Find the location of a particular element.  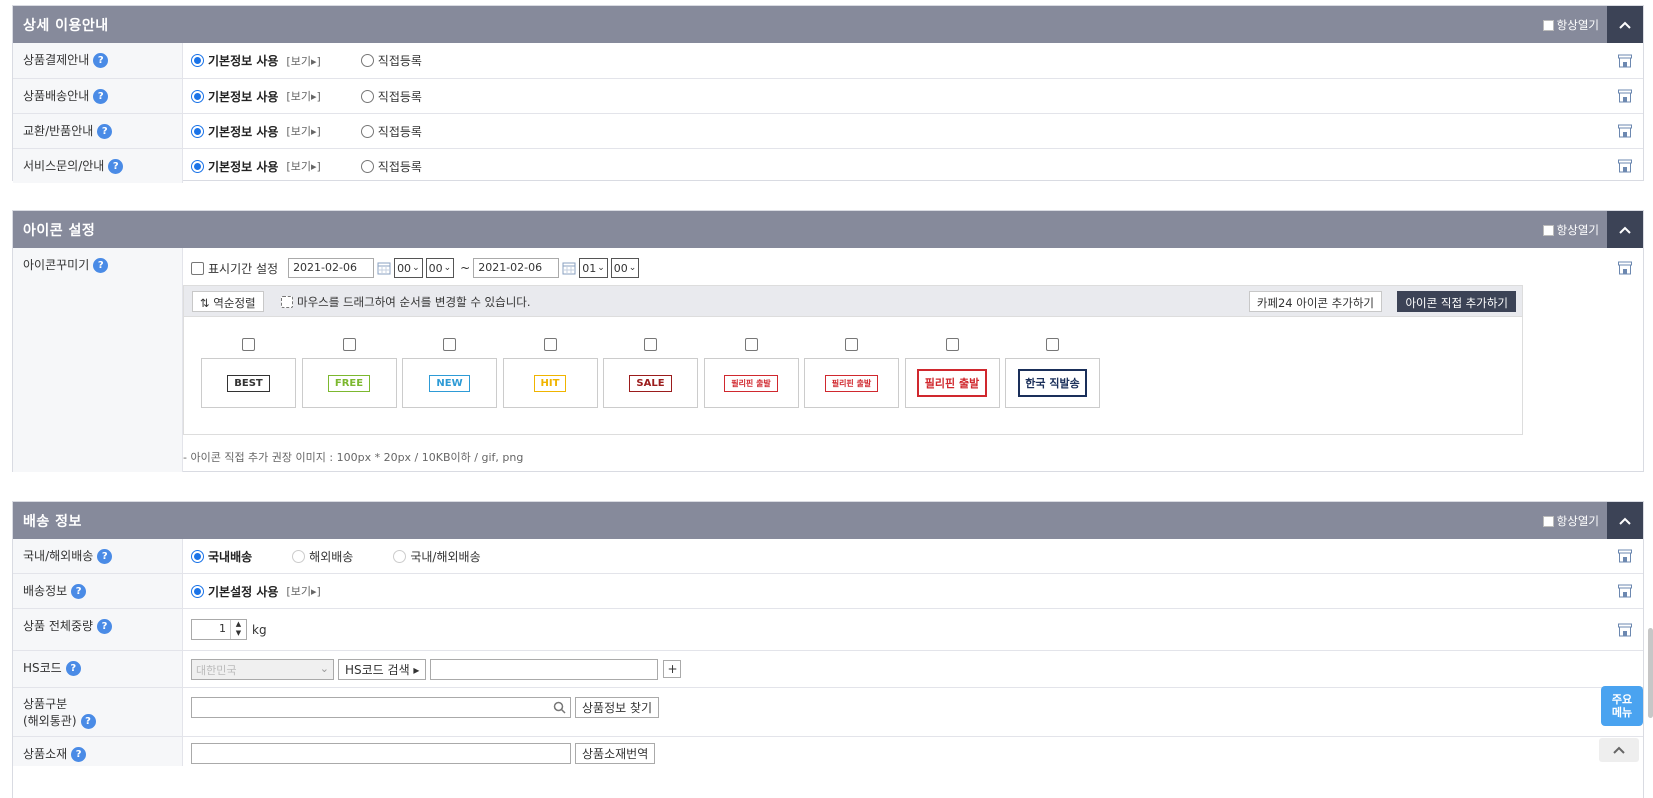

main-menu-button: 주요 메뉴 is located at coordinates (1622, 706).